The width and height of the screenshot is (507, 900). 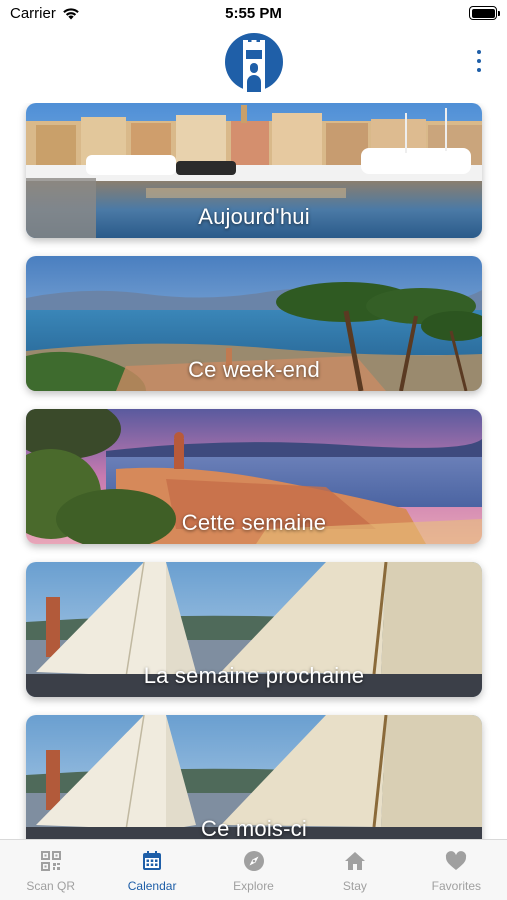 I want to click on tab-stay-label: Stay, so click(x=354, y=886).